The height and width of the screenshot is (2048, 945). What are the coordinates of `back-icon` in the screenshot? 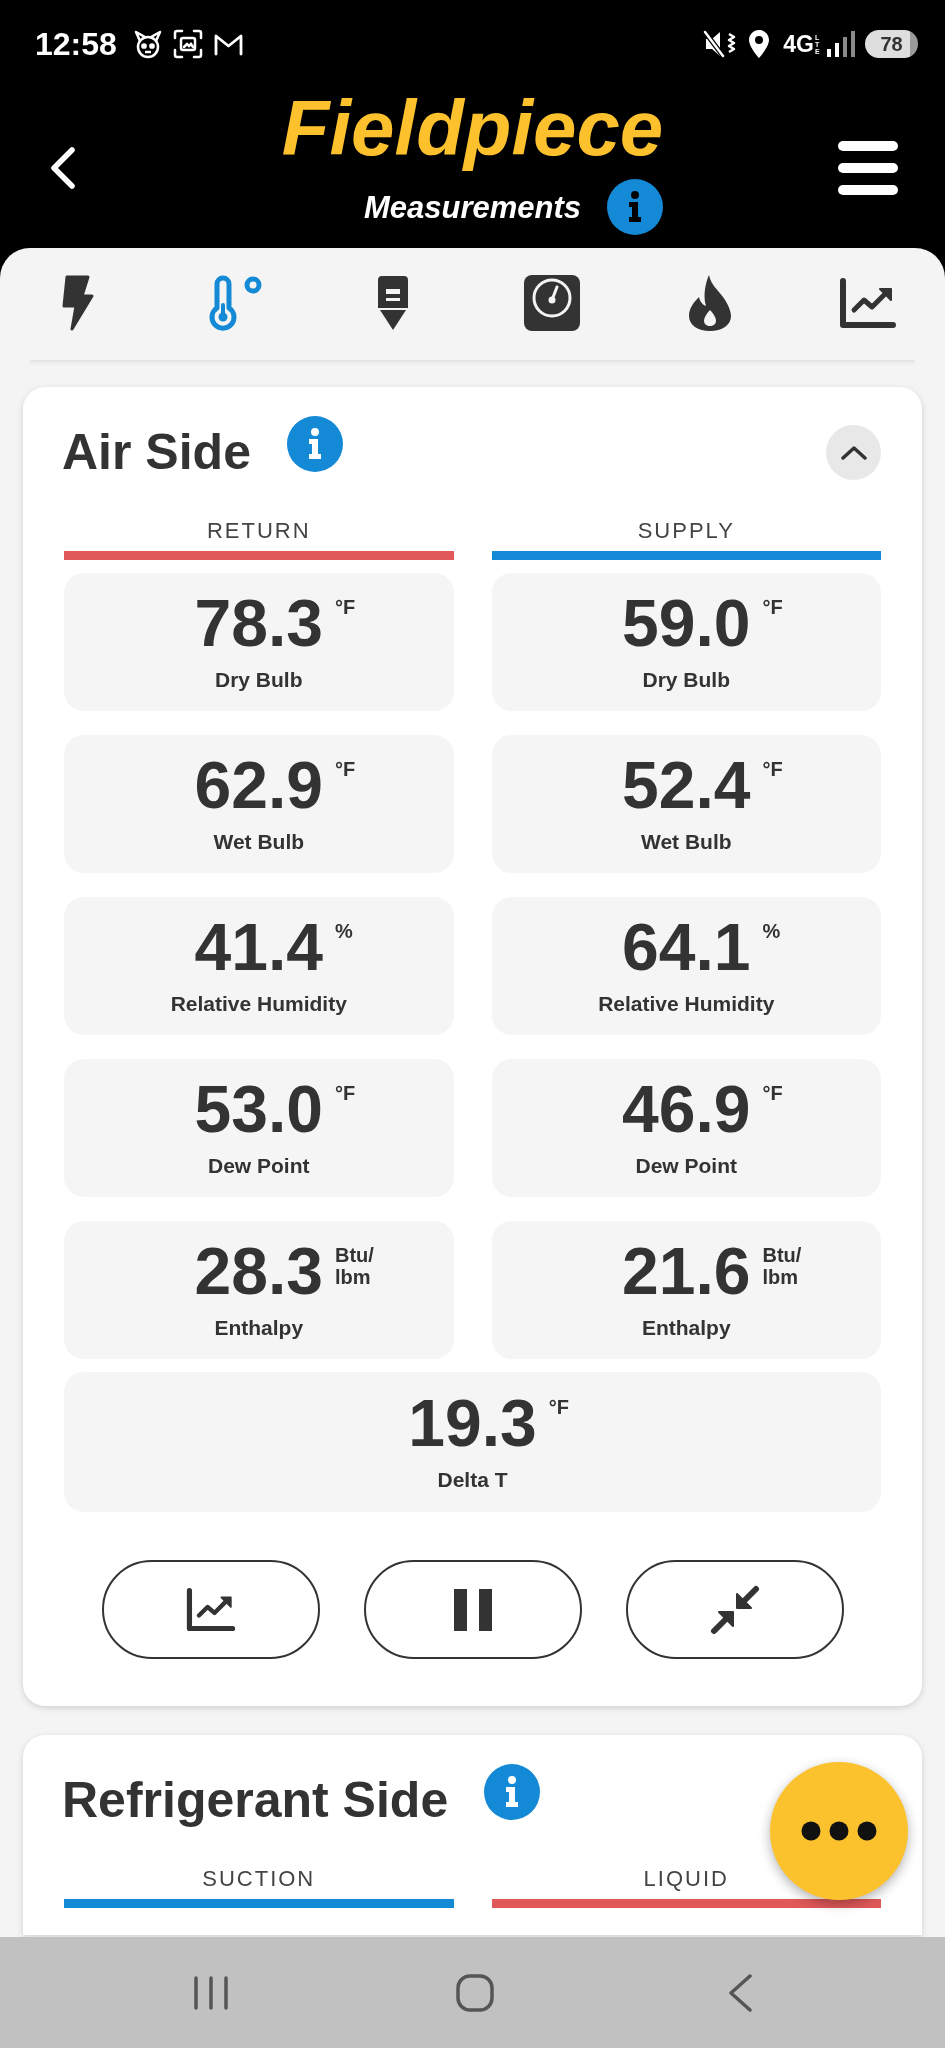 It's located at (740, 1992).